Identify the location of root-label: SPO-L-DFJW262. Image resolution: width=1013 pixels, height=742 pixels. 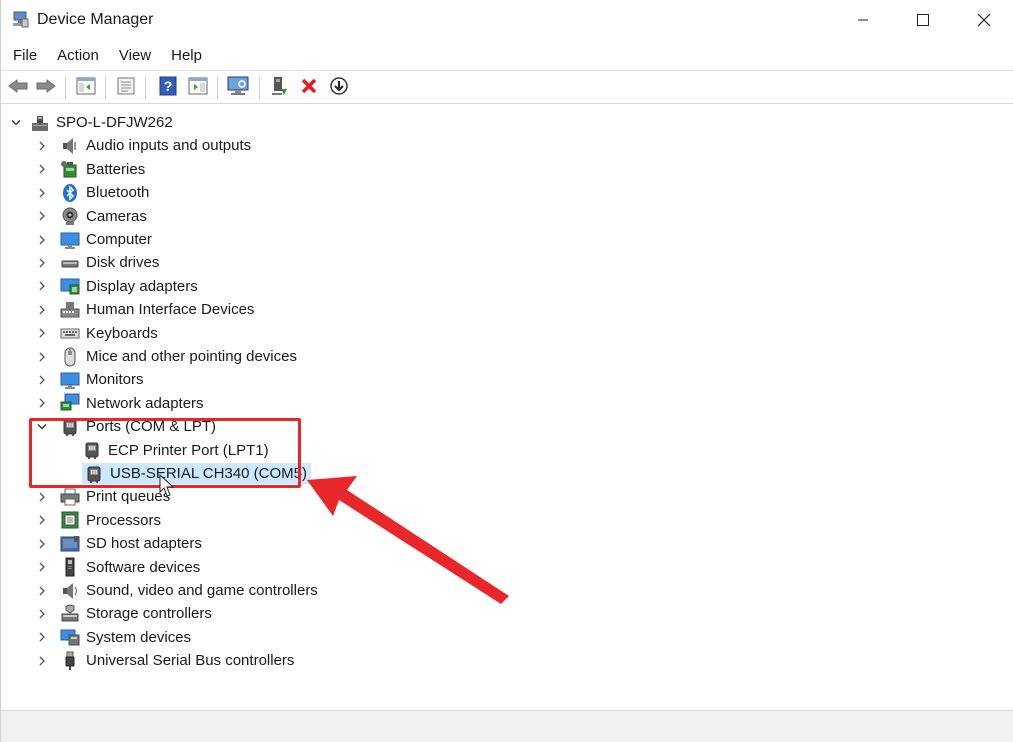
(114, 122).